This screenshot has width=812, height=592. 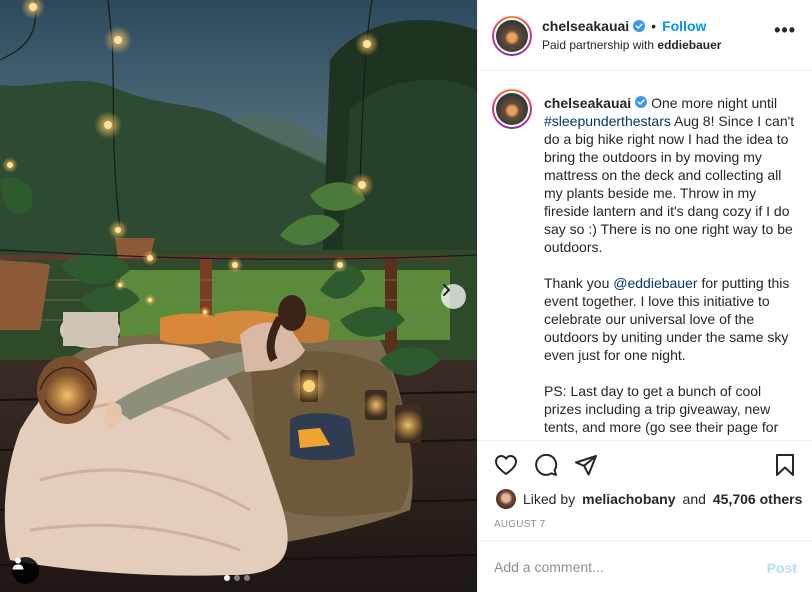 What do you see at coordinates (519, 524) in the screenshot?
I see `post-date: AUGUST 7` at bounding box center [519, 524].